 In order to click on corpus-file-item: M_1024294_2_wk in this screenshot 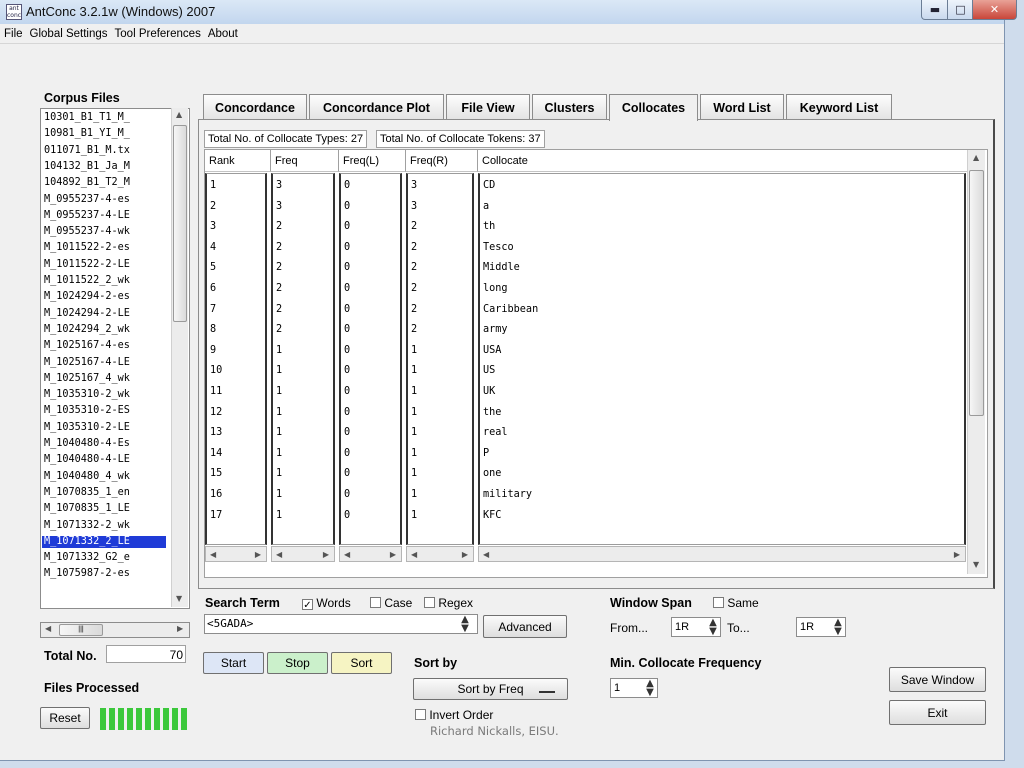, I will do `click(87, 330)`.